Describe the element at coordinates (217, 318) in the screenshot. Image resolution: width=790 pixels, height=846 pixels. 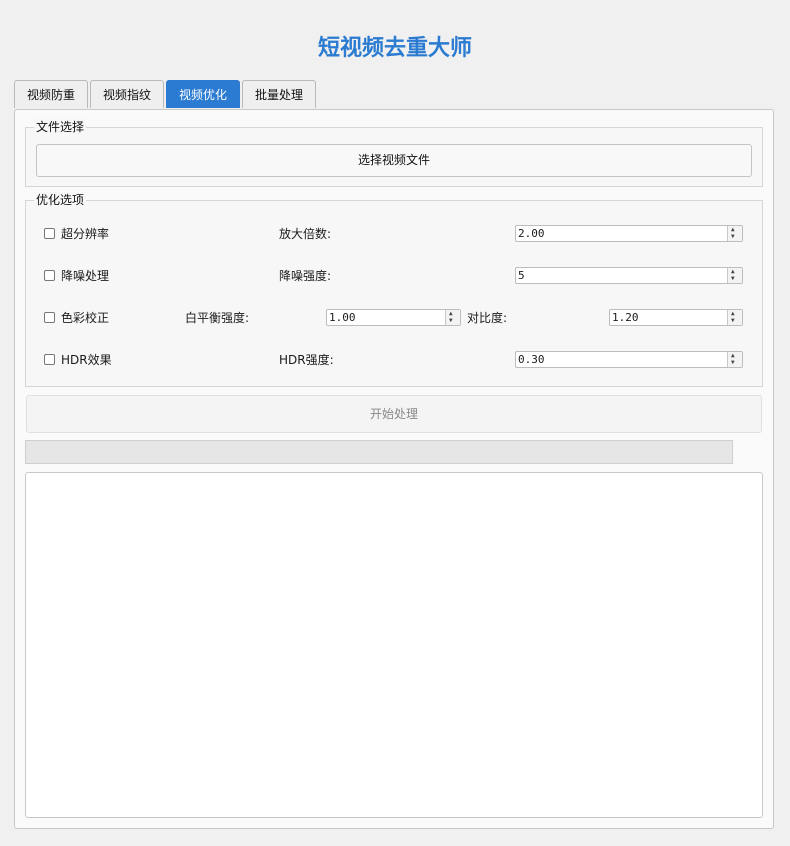
I see `white-balance-label: 白平衡强度:` at that location.